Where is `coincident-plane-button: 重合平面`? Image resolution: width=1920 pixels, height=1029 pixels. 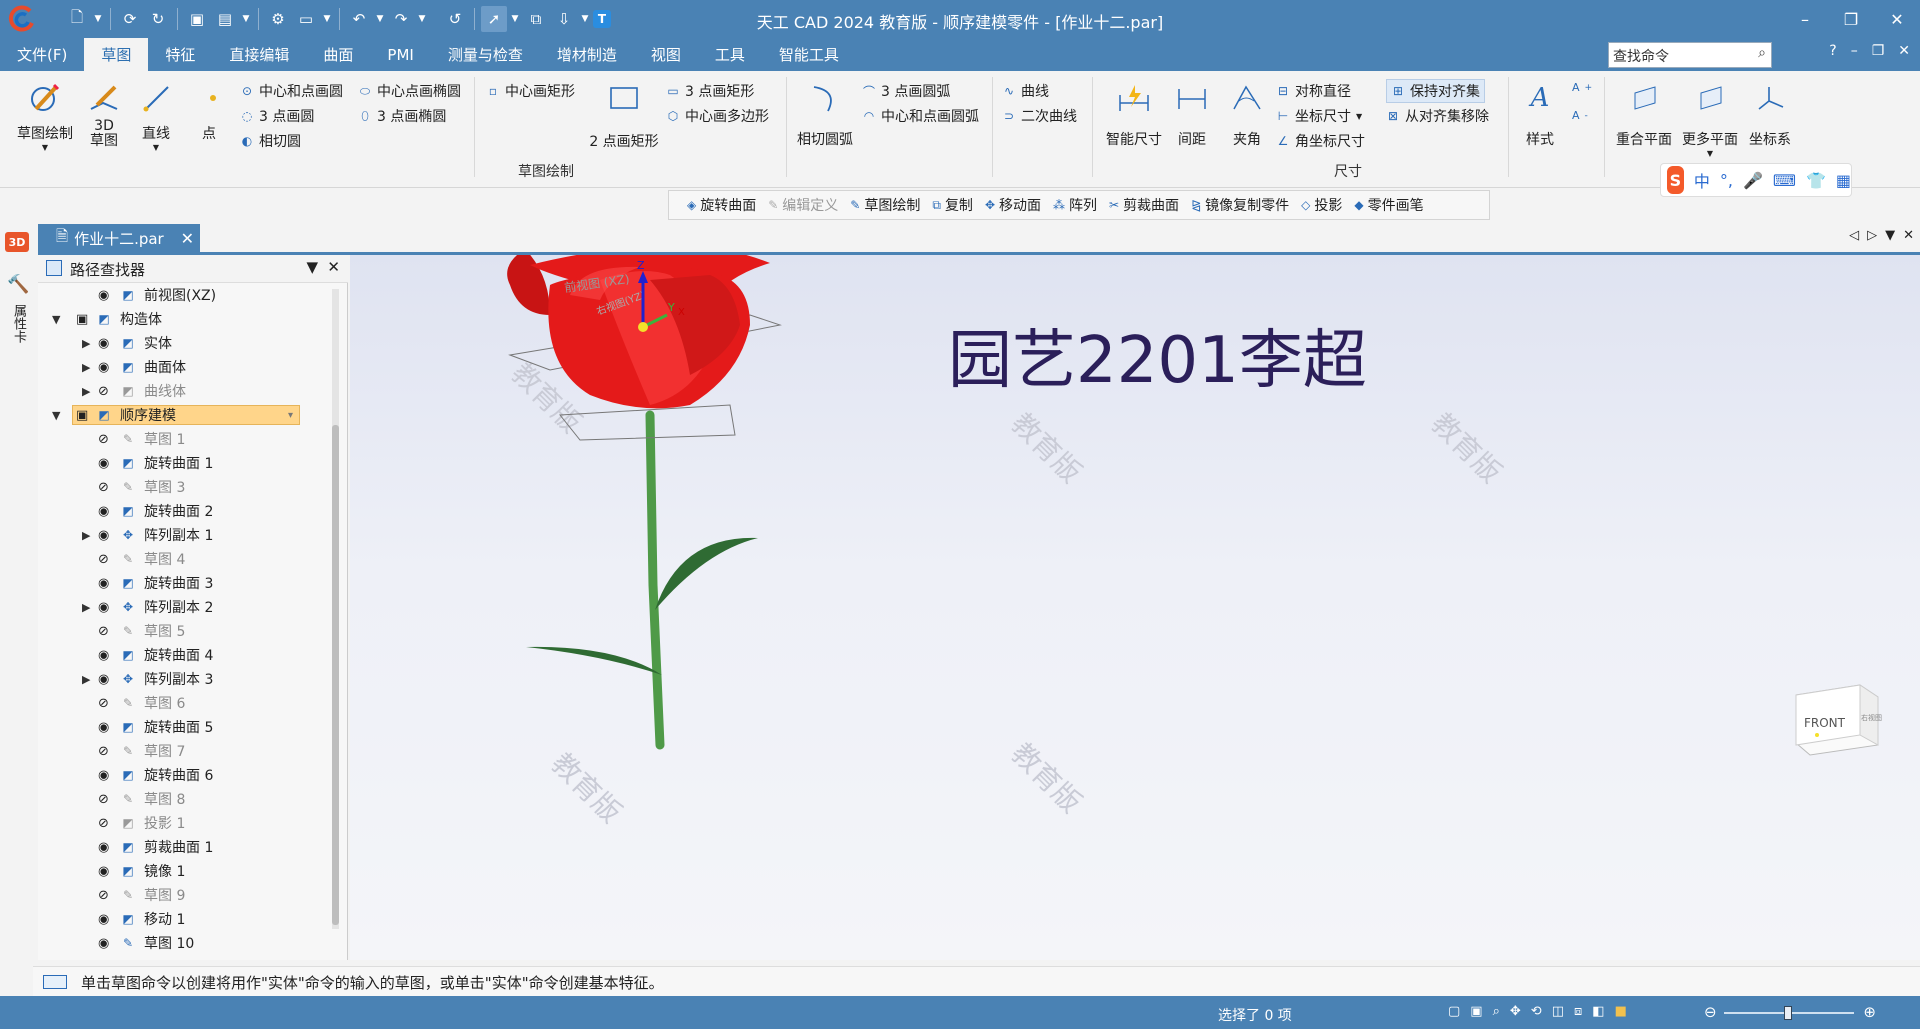 coincident-plane-button: 重合平面 is located at coordinates (1644, 114).